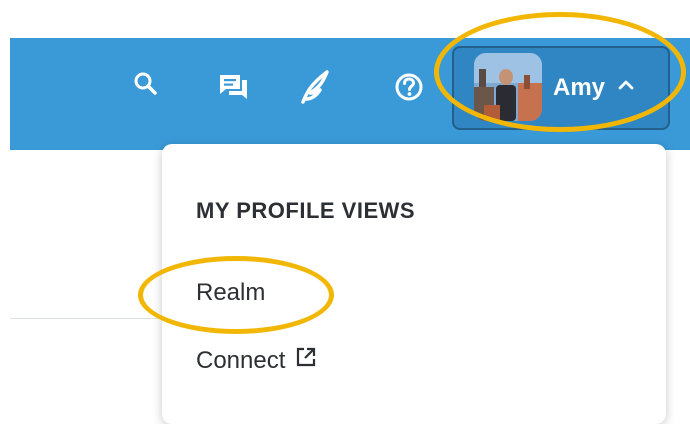 This screenshot has width=690, height=424. Describe the element at coordinates (241, 360) in the screenshot. I see `menu-item-label: Connect` at that location.